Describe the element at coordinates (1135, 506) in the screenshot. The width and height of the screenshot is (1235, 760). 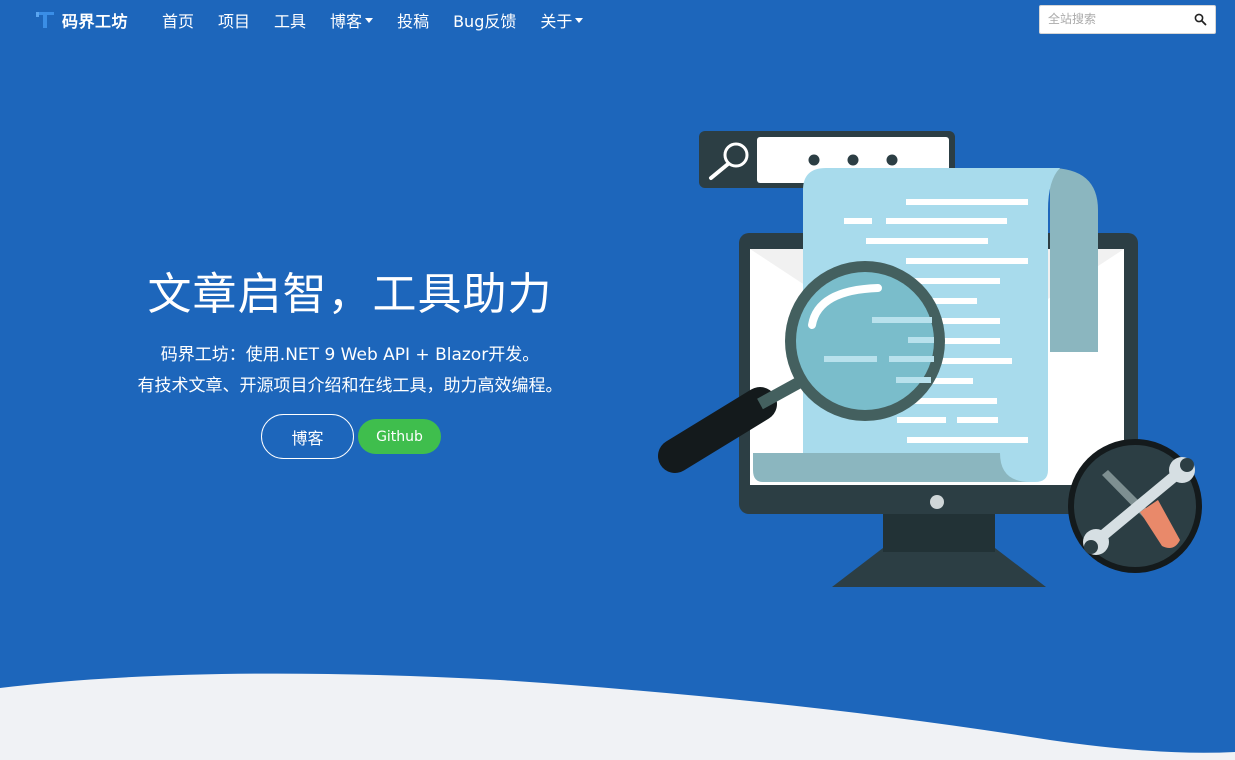
I see `tools-badge-graphic` at that location.